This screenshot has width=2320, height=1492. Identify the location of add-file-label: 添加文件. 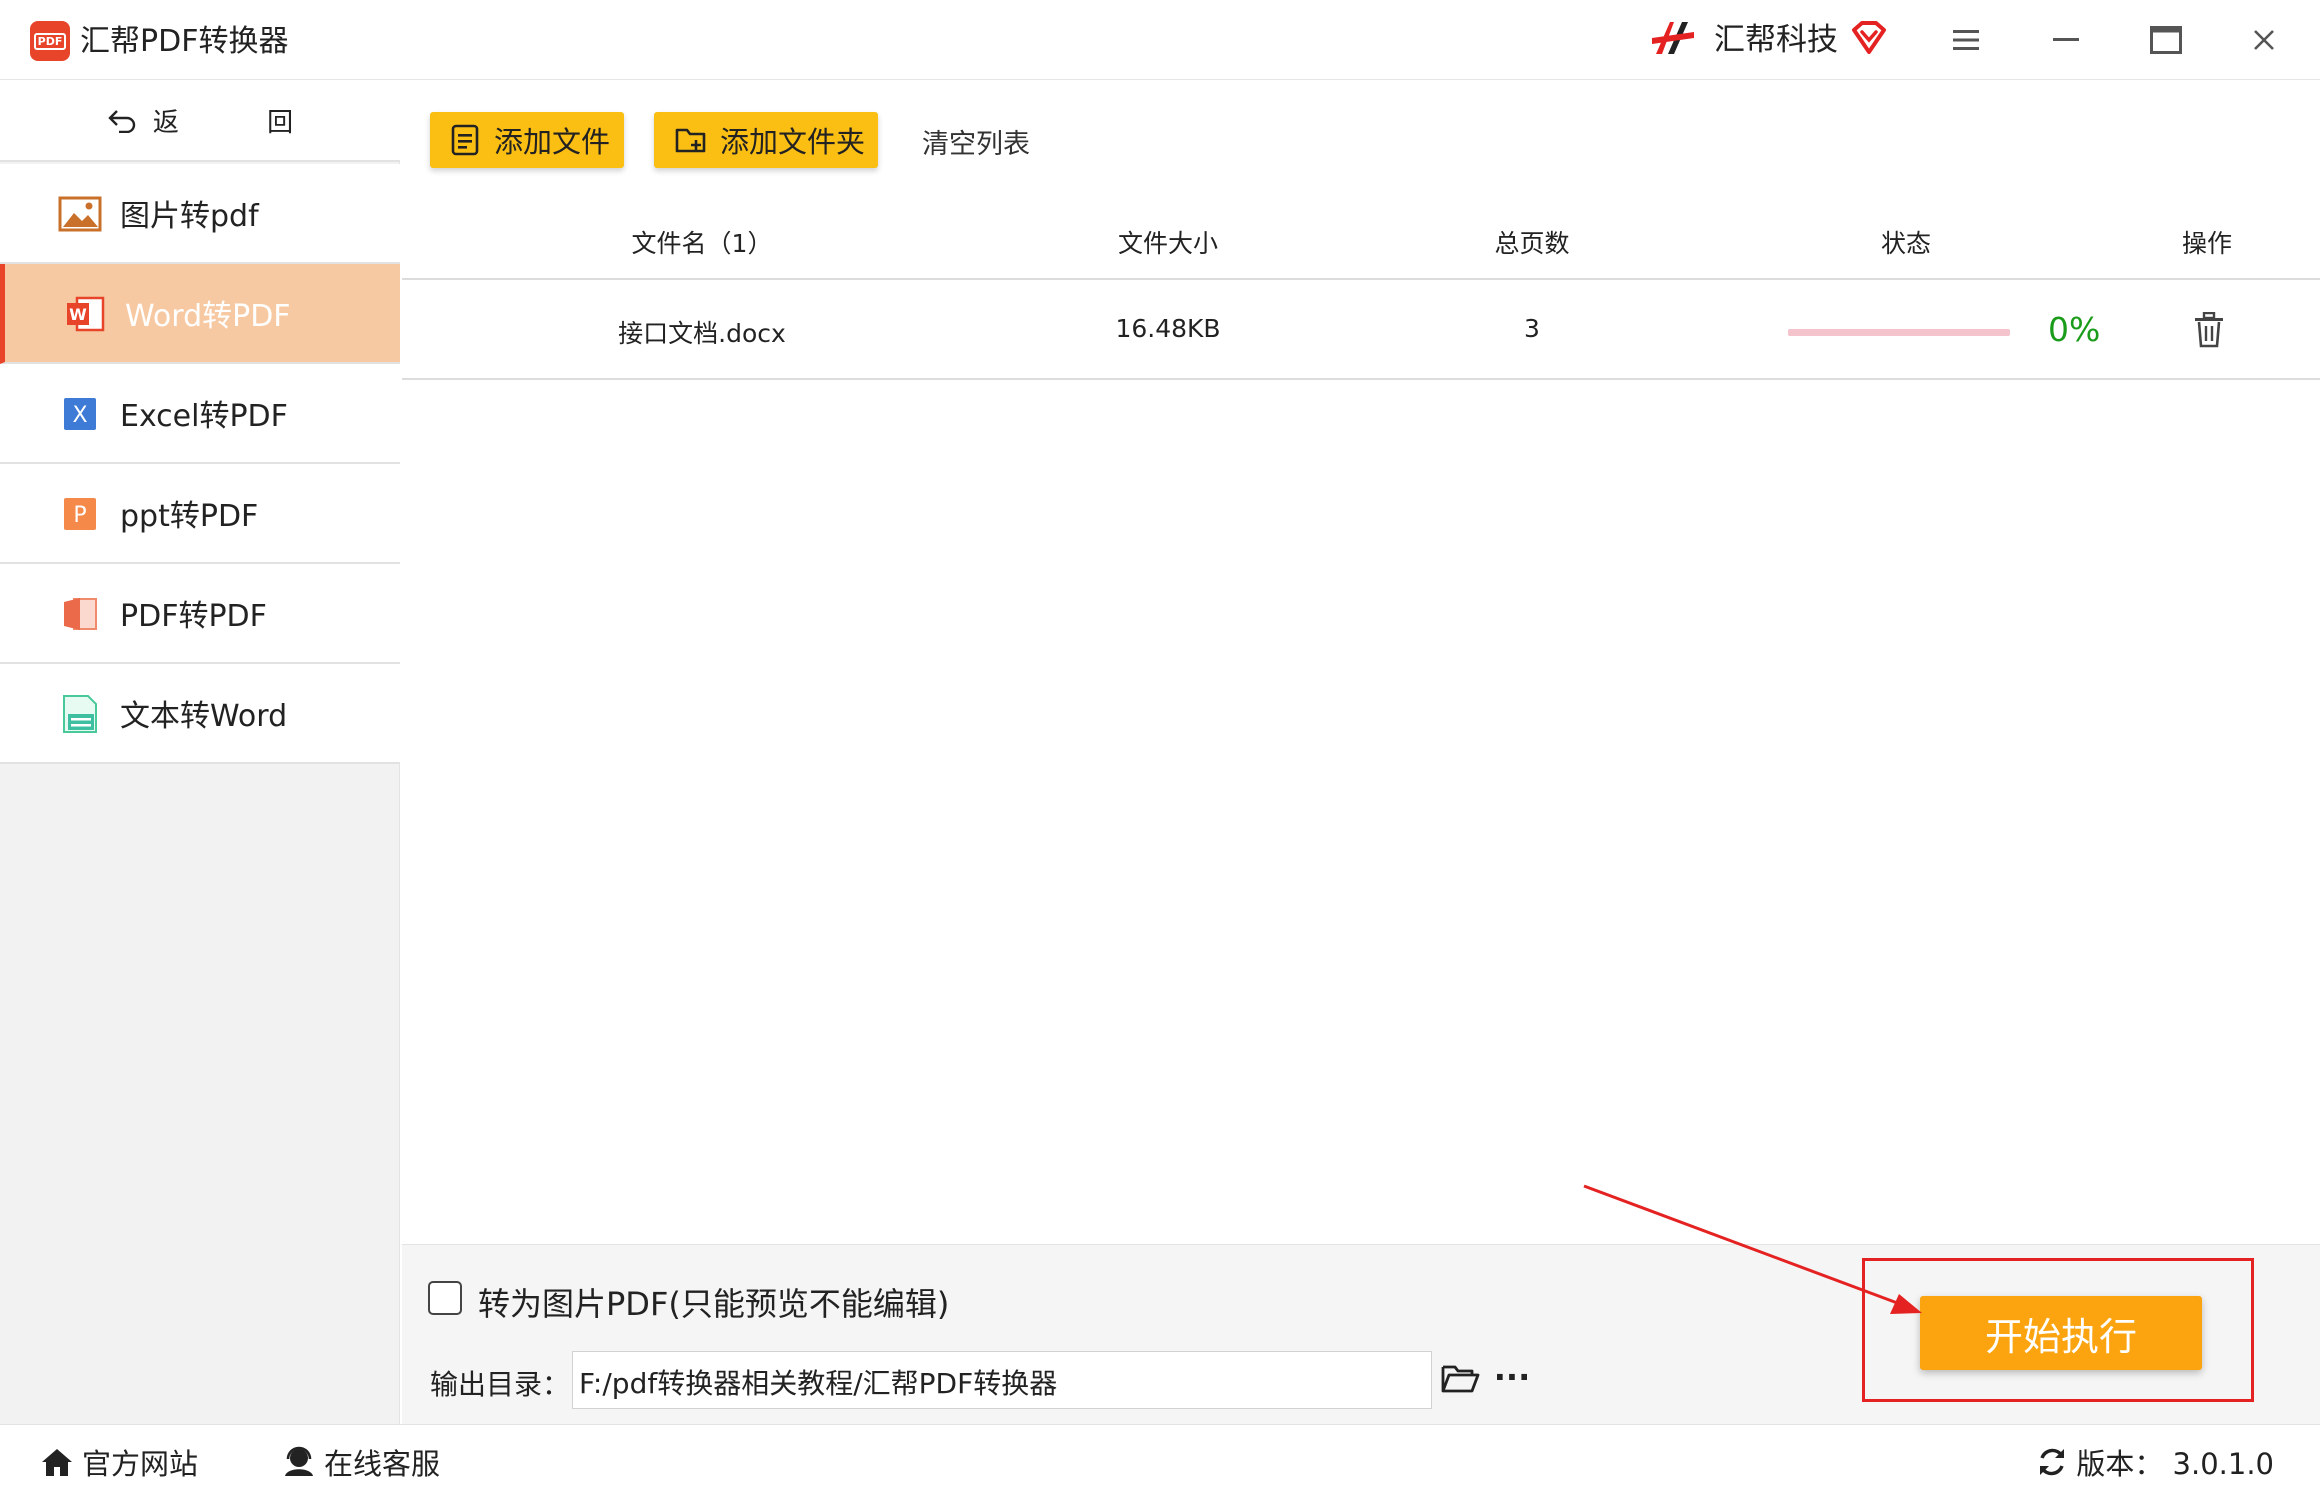
(552, 142).